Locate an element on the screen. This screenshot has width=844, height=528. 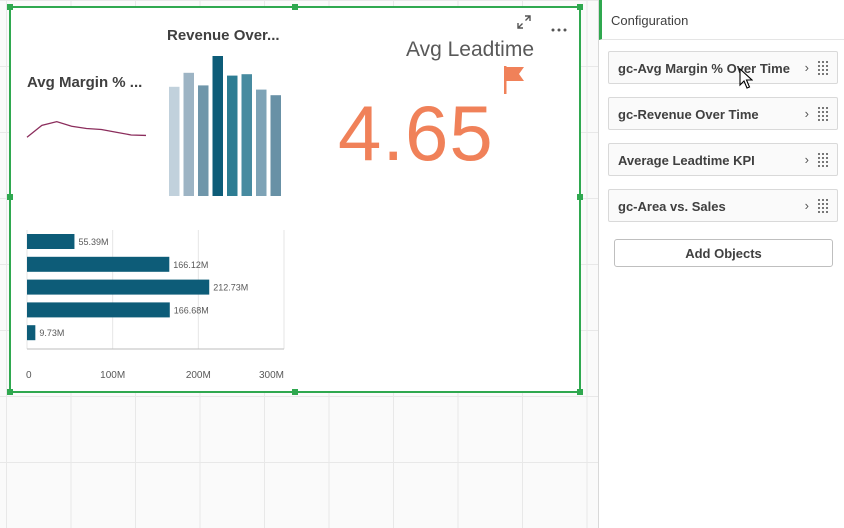
object-row-leadtime-kpi: Average Leadtime KPI › is located at coordinates (723, 159).